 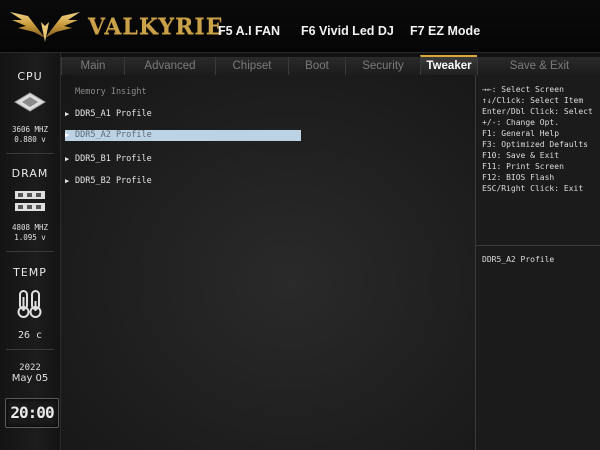 I want to click on f7-ez-mode-button: F7 EZ Mode, so click(x=445, y=31).